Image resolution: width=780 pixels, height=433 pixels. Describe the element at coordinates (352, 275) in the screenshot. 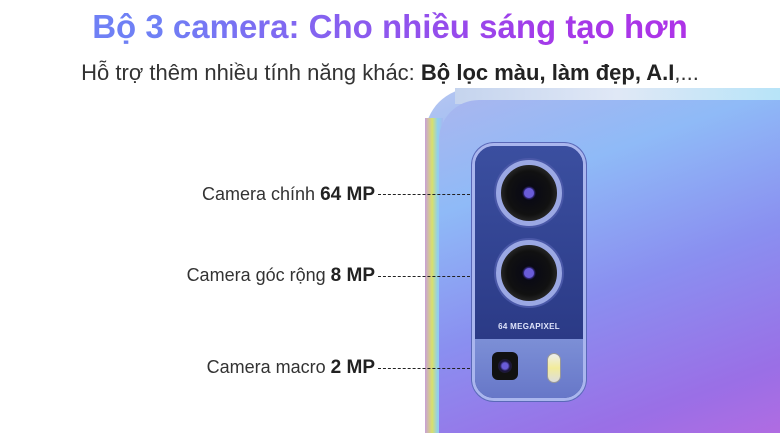

I see `label-value: 8 MP` at that location.